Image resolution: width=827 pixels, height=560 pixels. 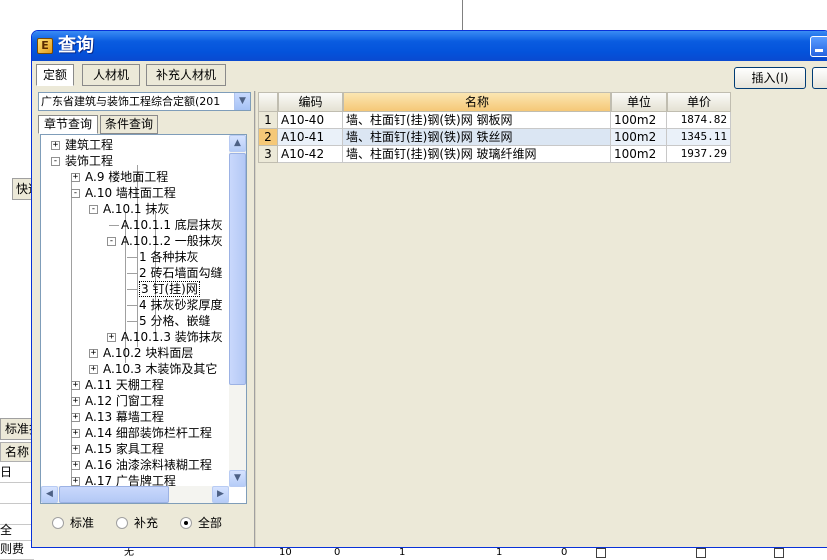 I want to click on grid-cell-price: 1937.29, so click(x=699, y=154).